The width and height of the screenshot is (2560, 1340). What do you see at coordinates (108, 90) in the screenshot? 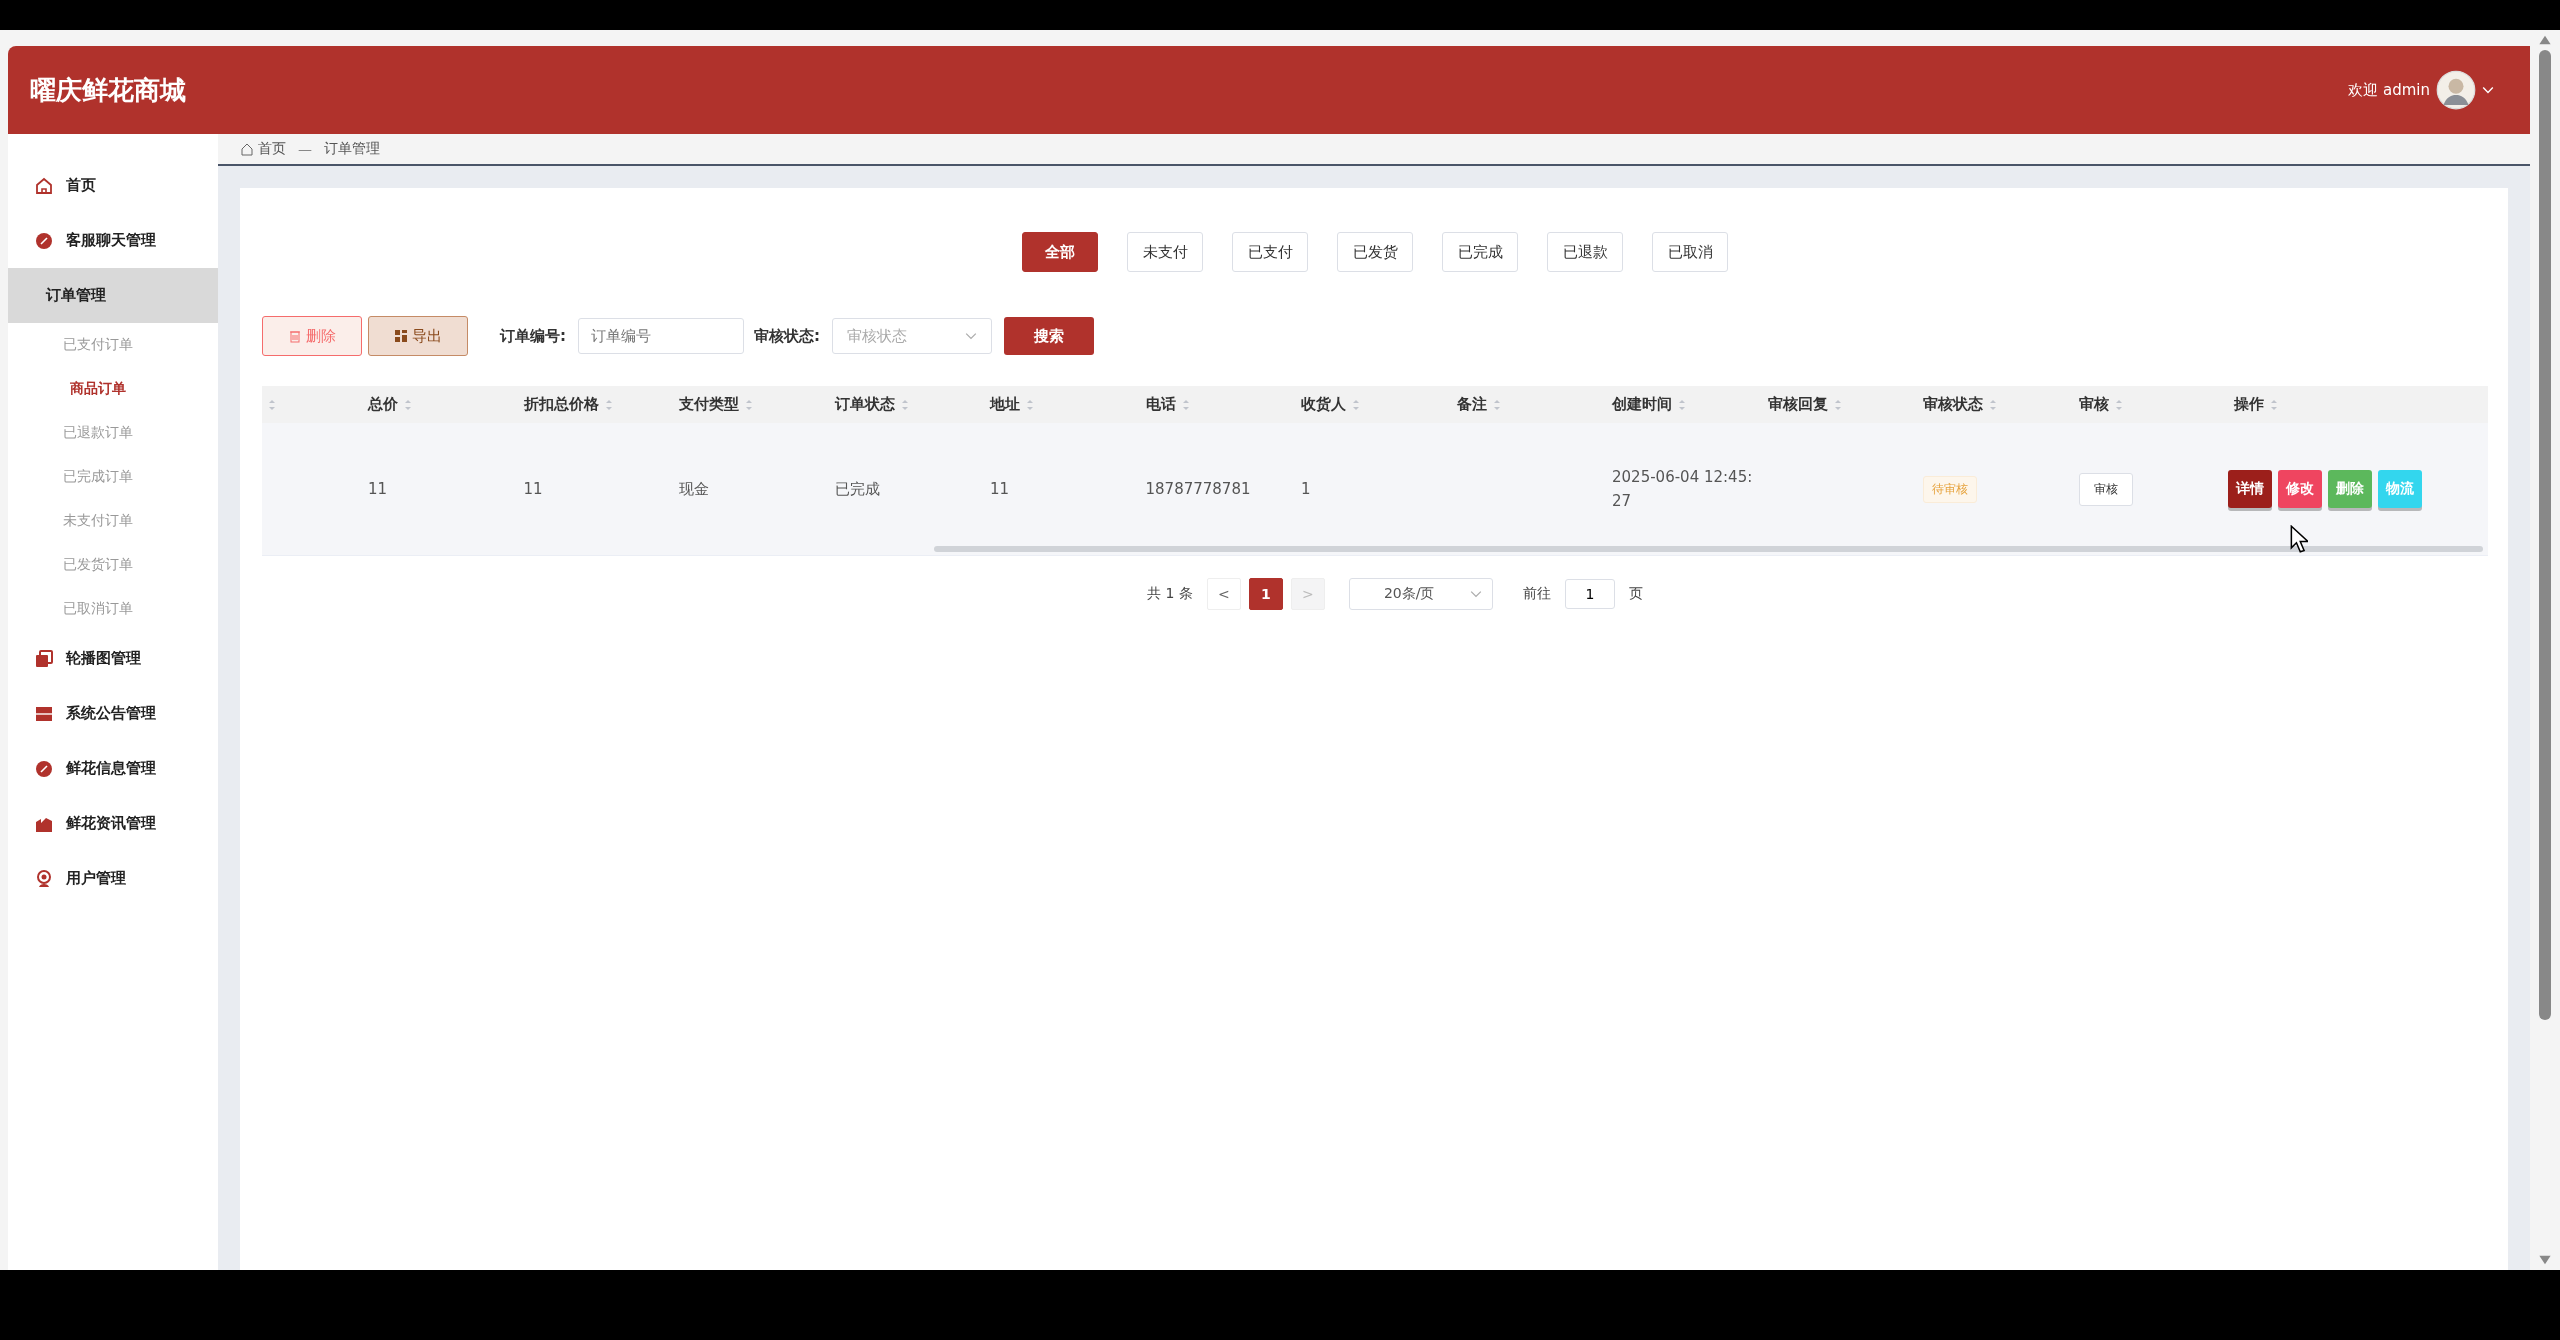
I see `site-title: 曜庆鲜花商城` at bounding box center [108, 90].